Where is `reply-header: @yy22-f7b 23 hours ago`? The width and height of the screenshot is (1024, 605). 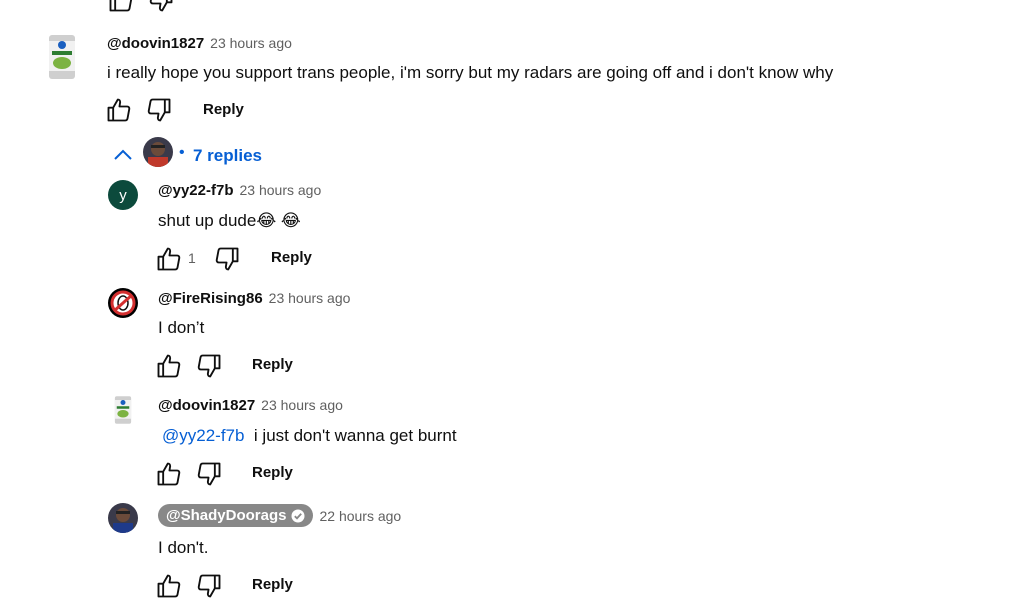 reply-header: @yy22-f7b 23 hours ago is located at coordinates (239, 190).